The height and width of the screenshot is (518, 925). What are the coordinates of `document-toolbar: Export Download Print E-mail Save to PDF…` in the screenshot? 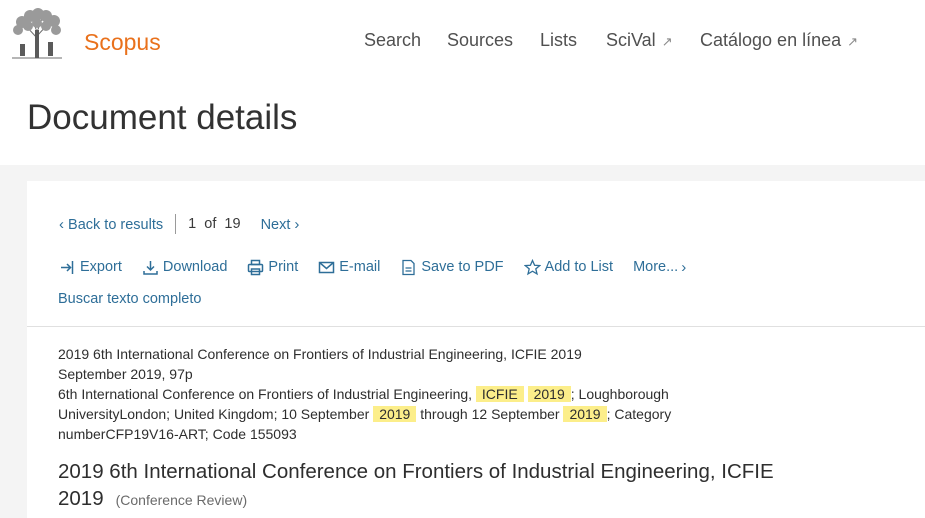 It's located at (382, 267).